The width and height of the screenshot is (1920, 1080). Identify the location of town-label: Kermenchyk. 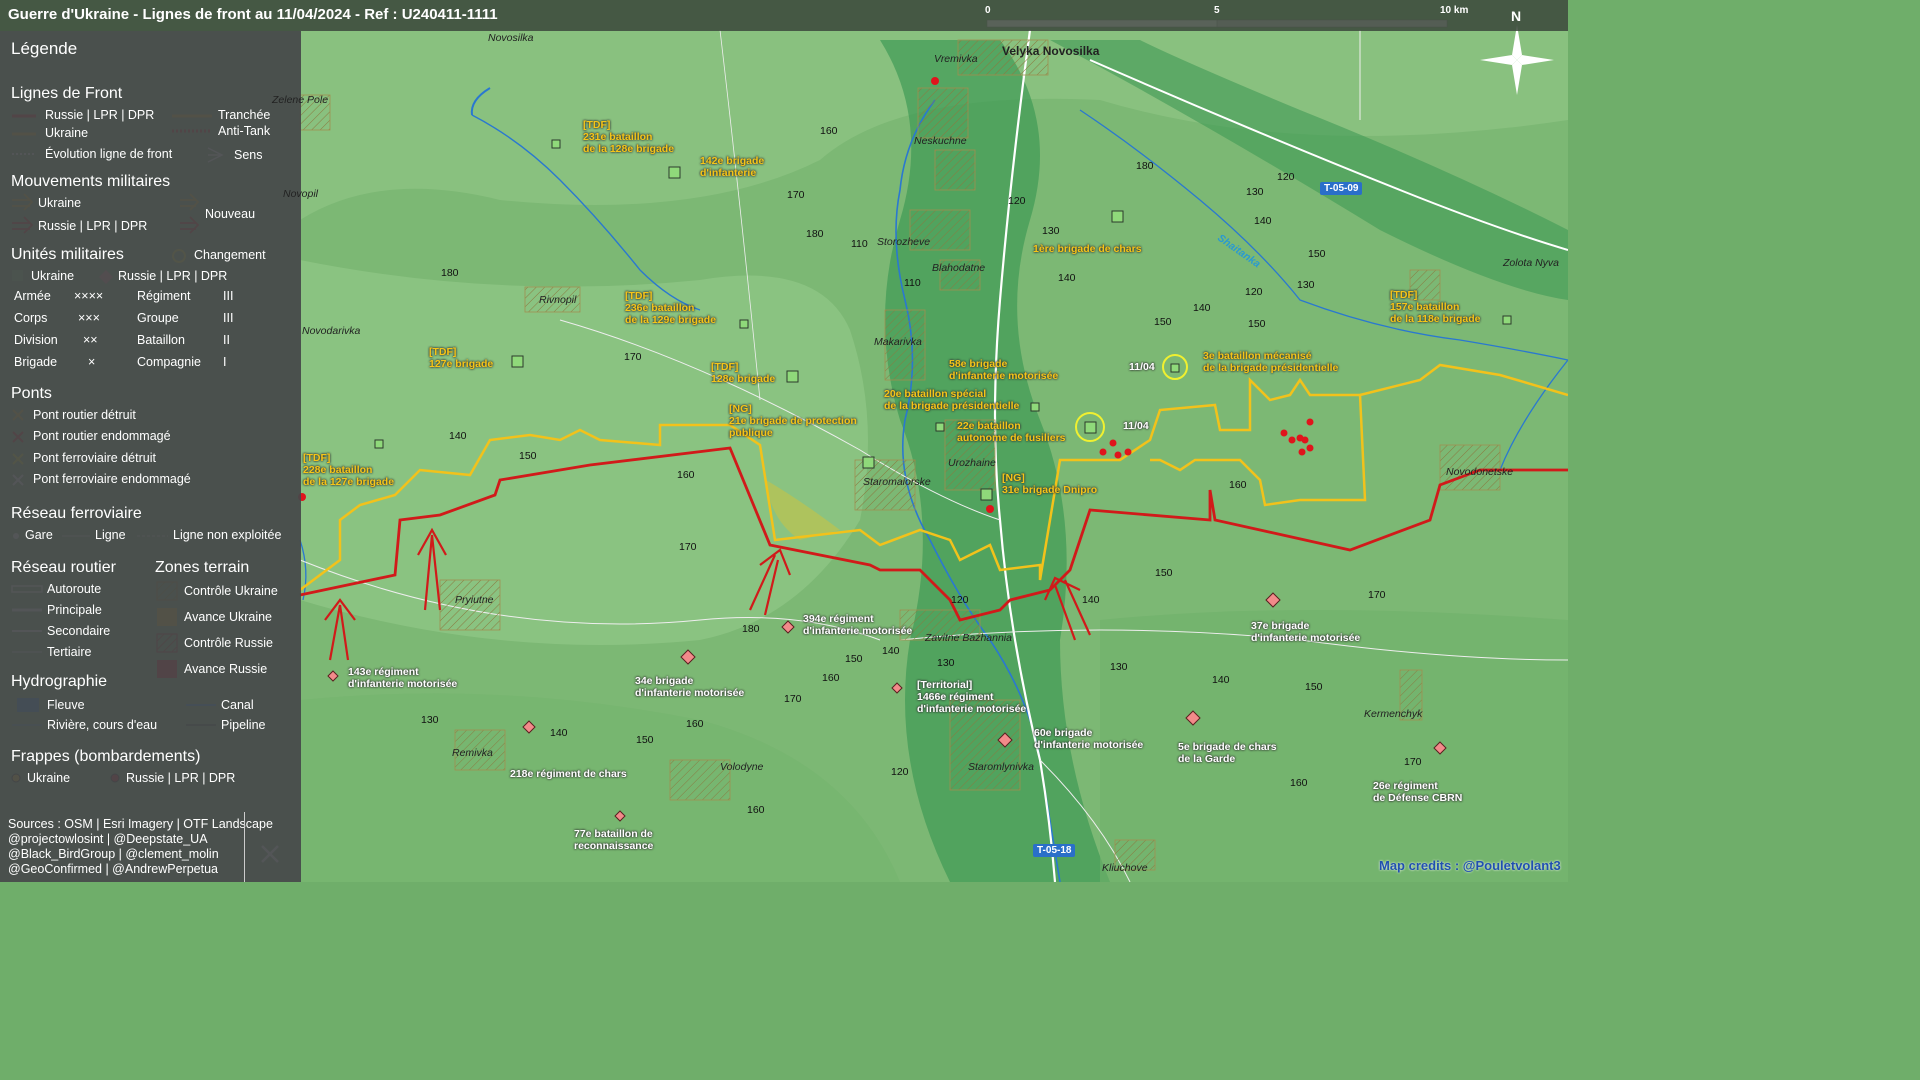
(1393, 714).